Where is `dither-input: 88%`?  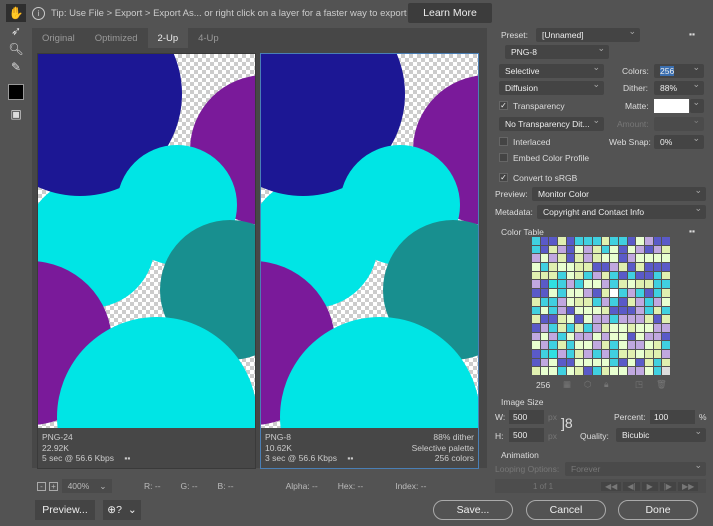 dither-input: 88% is located at coordinates (679, 87).